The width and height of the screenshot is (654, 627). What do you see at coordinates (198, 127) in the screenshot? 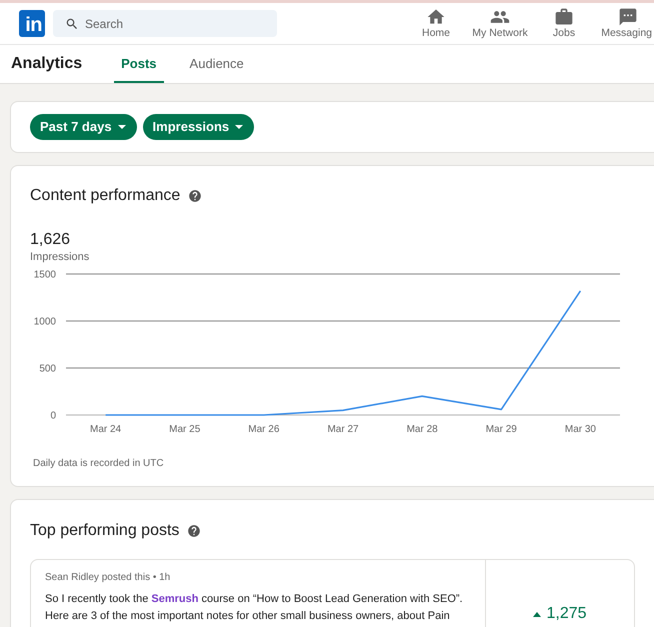
I see `filter-dropdown: Impressions` at bounding box center [198, 127].